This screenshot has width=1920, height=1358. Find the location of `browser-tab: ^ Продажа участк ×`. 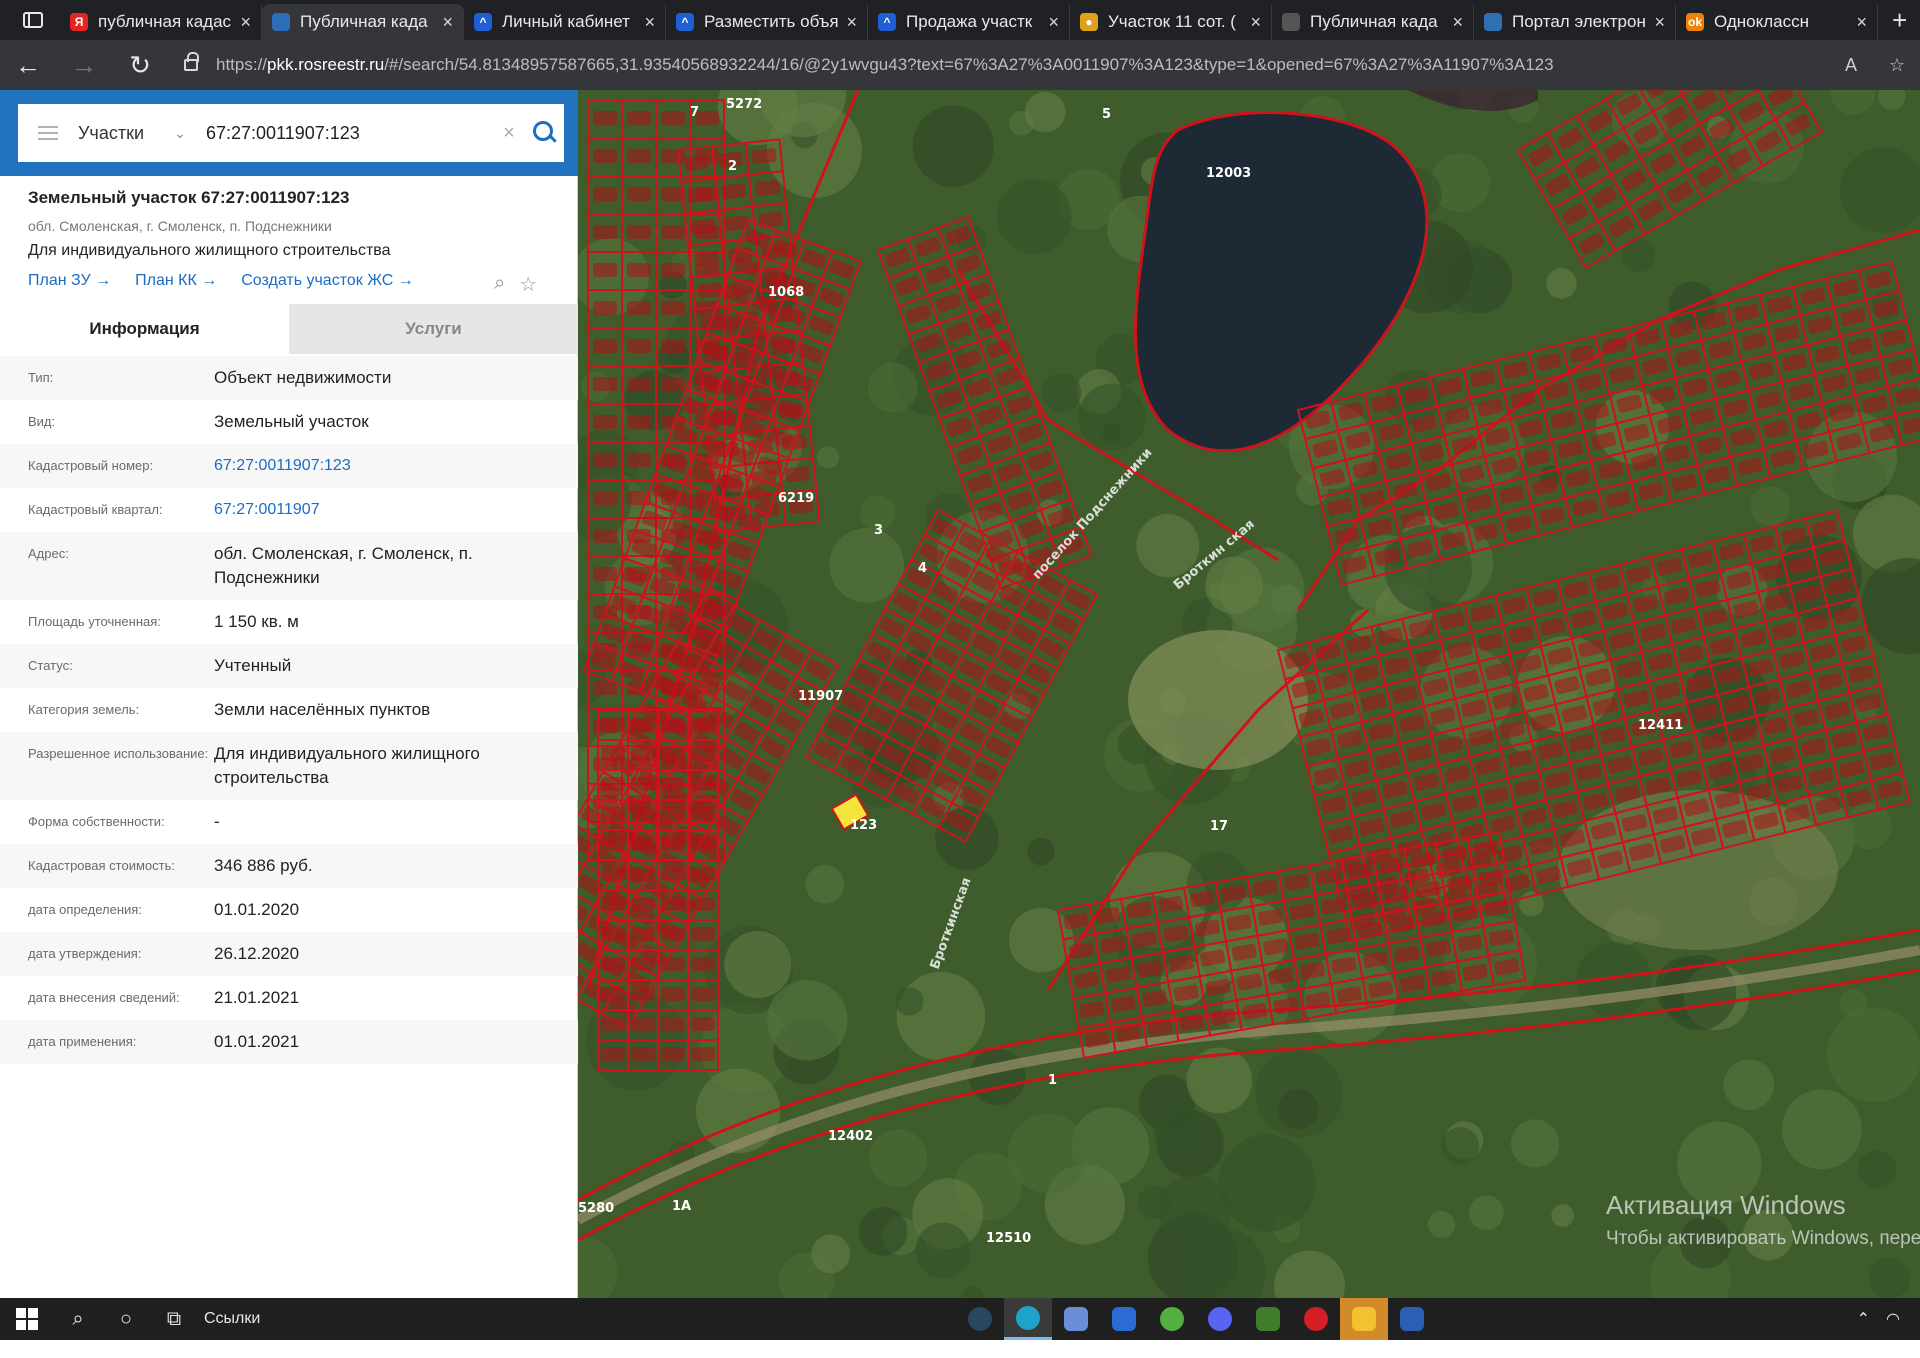

browser-tab: ^ Продажа участк × is located at coordinates (969, 22).